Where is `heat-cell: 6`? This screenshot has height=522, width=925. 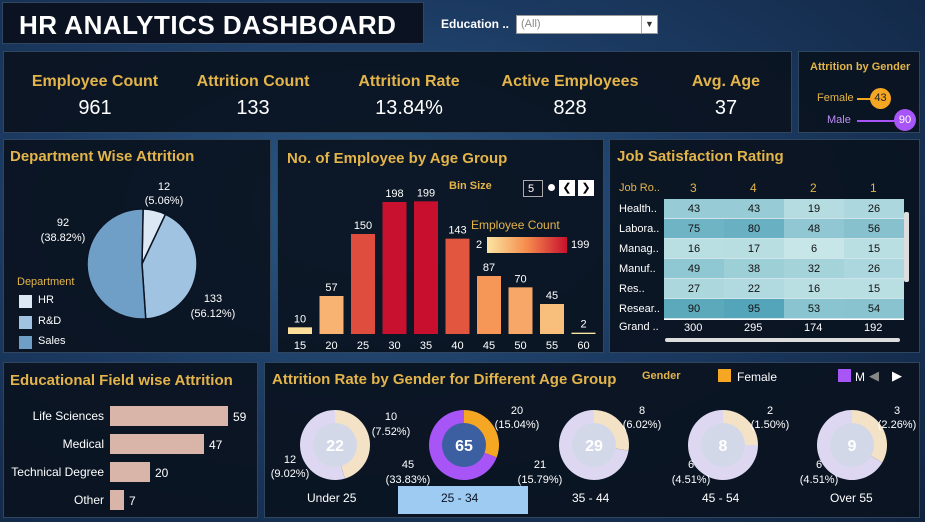 heat-cell: 6 is located at coordinates (814, 249).